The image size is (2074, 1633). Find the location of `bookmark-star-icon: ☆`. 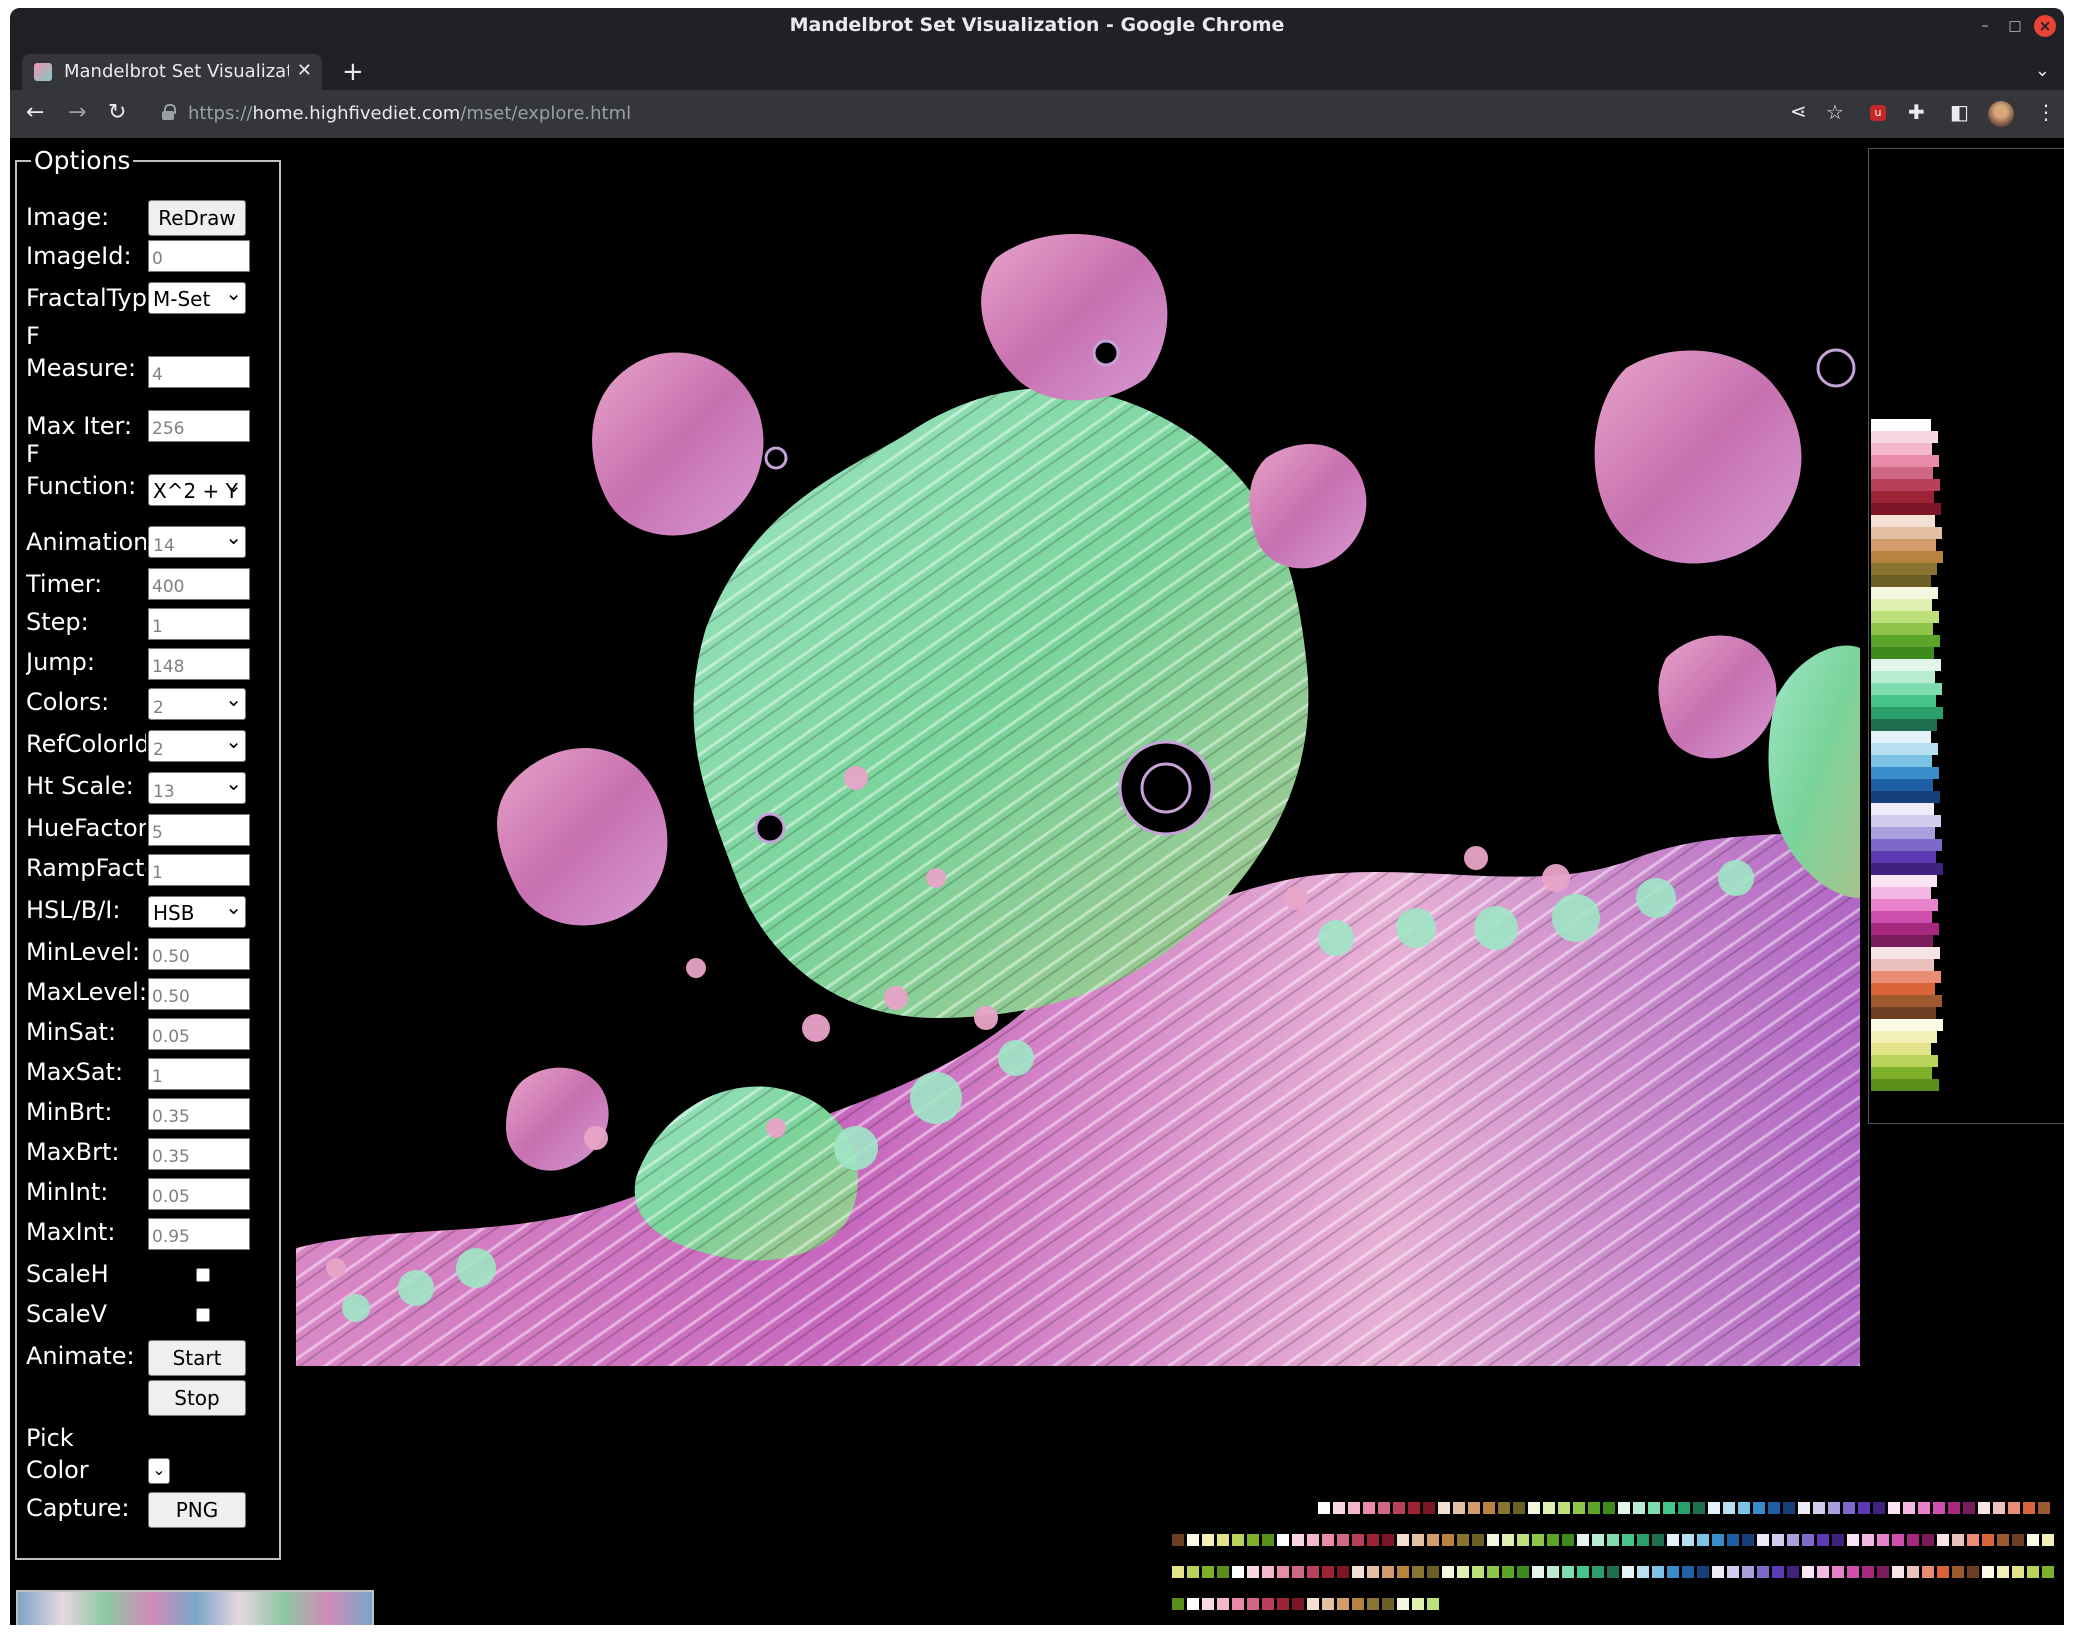

bookmark-star-icon: ☆ is located at coordinates (1835, 112).